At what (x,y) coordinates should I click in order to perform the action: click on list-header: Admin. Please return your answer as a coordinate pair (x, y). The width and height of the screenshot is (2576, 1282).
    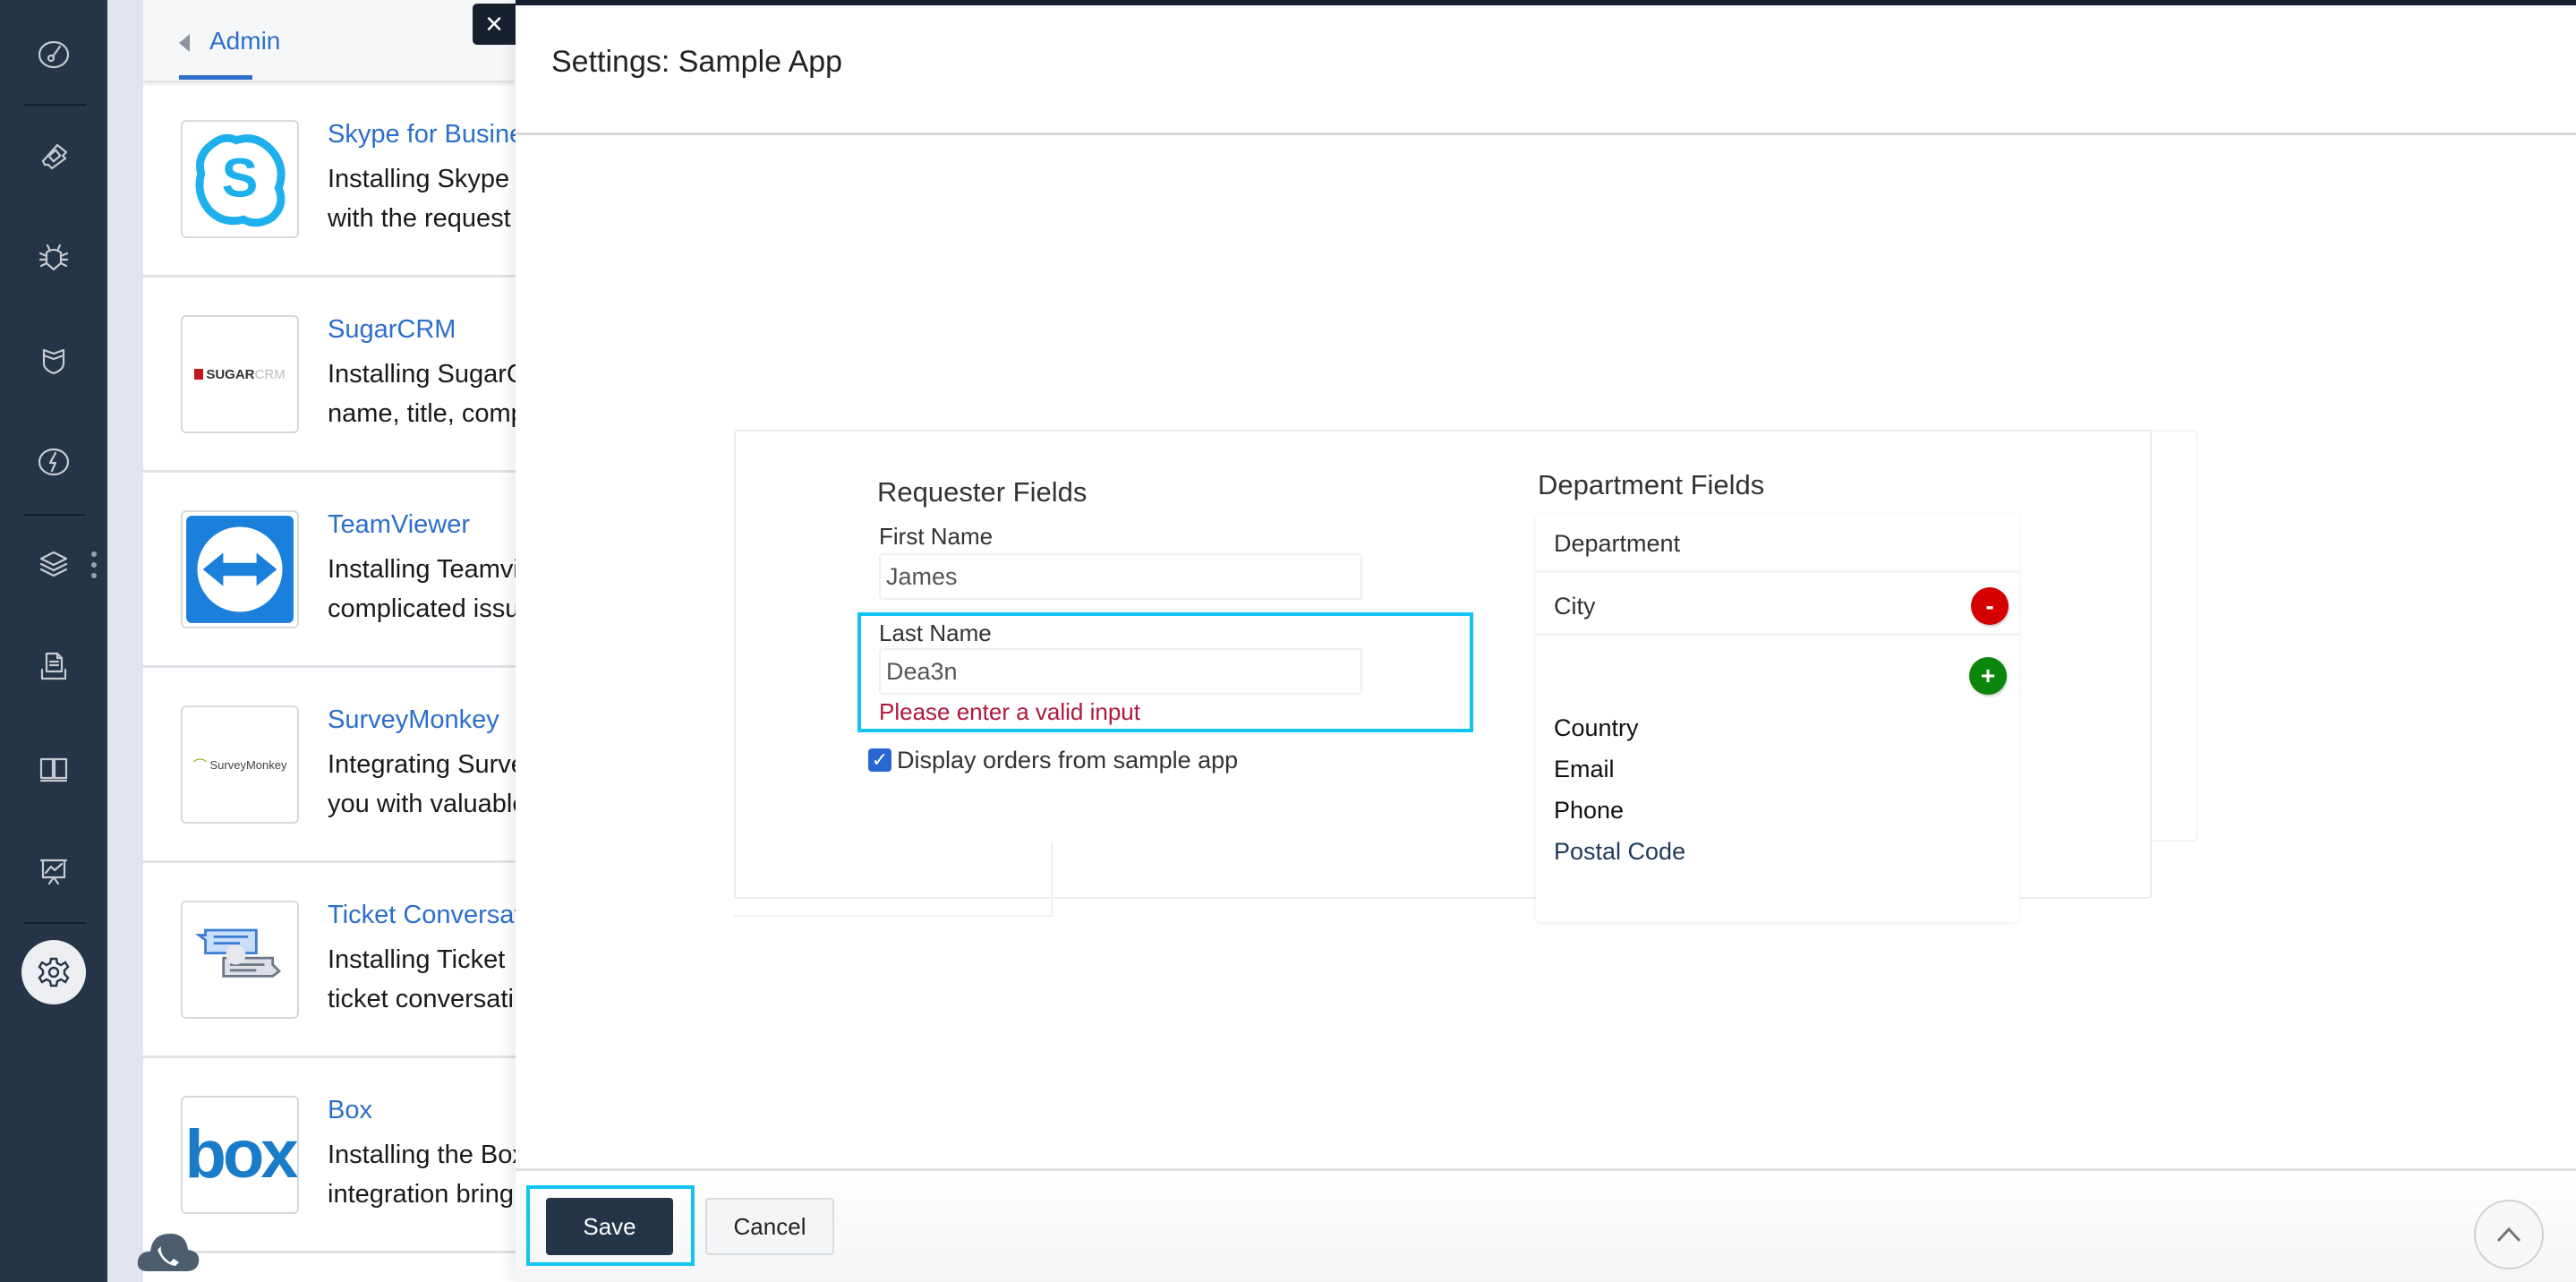
    Looking at the image, I should click on (329, 40).